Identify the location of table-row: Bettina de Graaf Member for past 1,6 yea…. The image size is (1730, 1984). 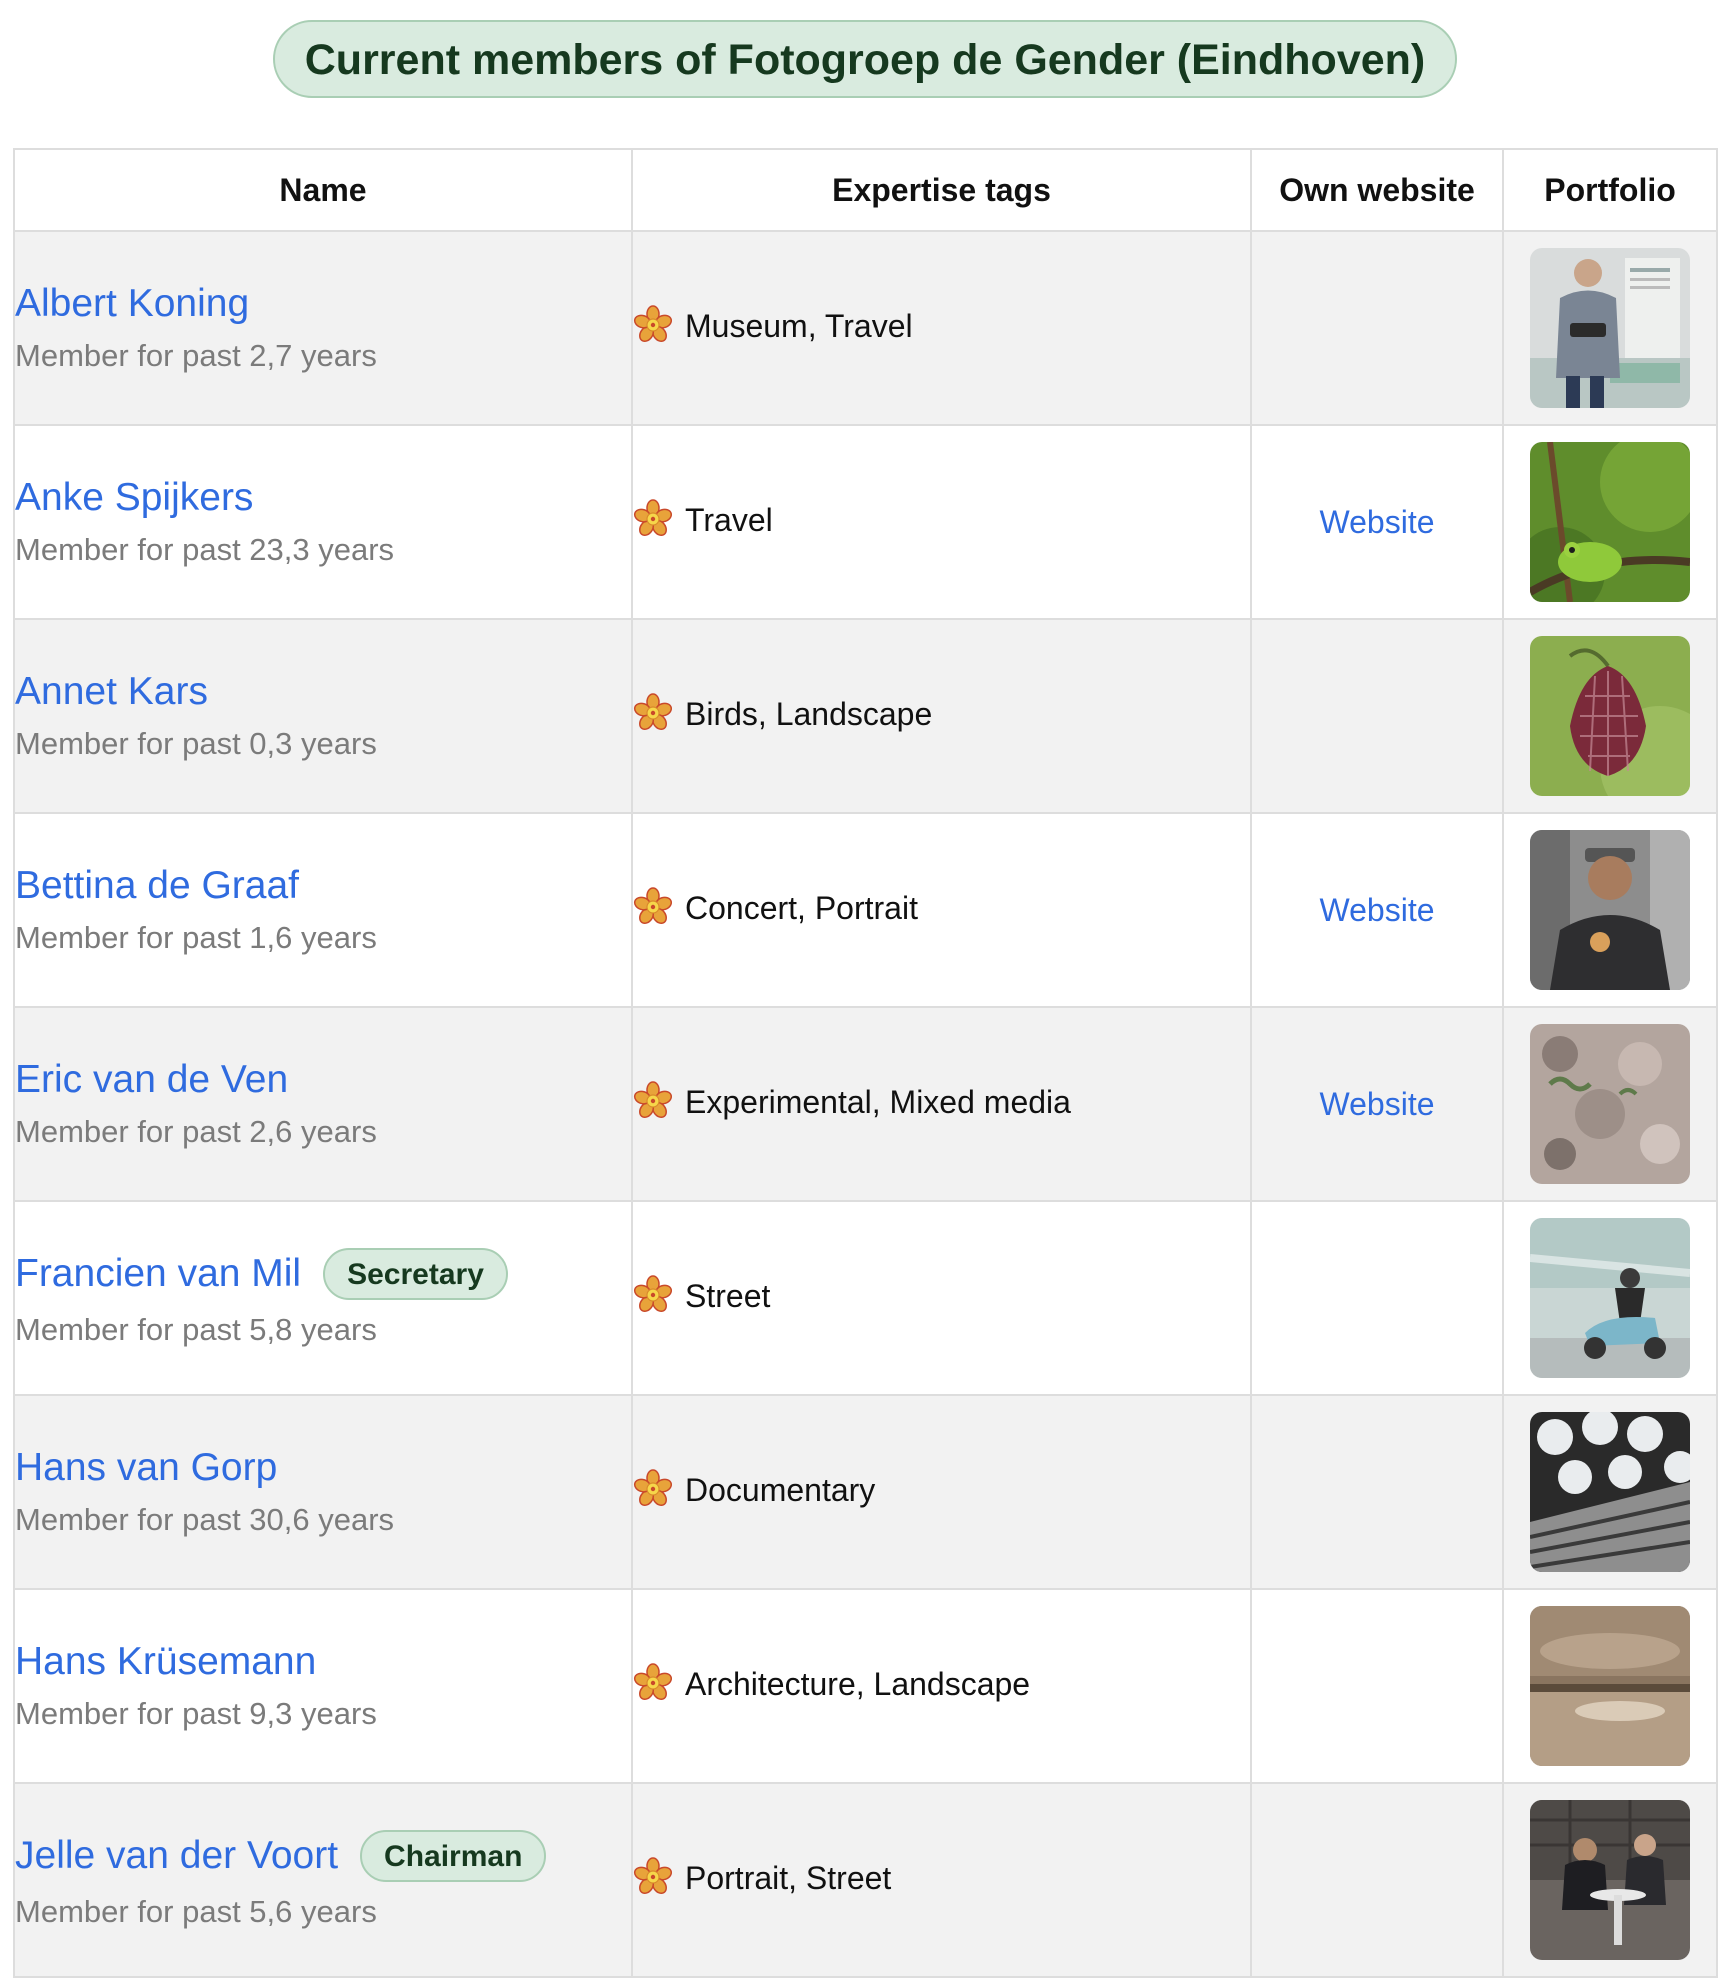
(865, 910).